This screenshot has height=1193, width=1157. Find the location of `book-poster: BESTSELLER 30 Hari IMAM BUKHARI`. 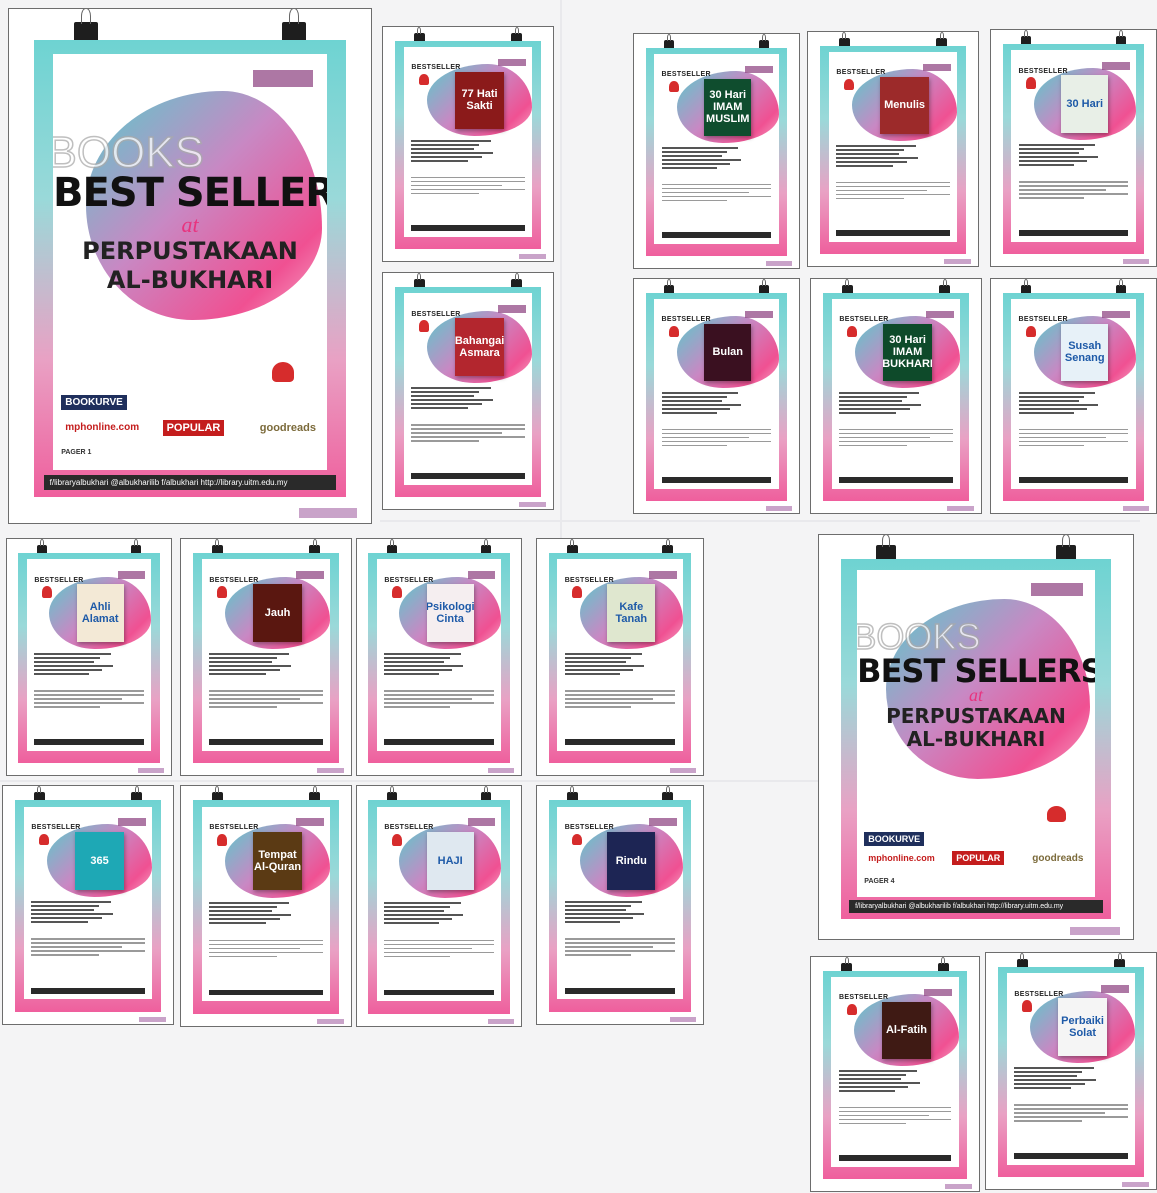

book-poster: BESTSELLER 30 Hari IMAM BUKHARI is located at coordinates (896, 396).